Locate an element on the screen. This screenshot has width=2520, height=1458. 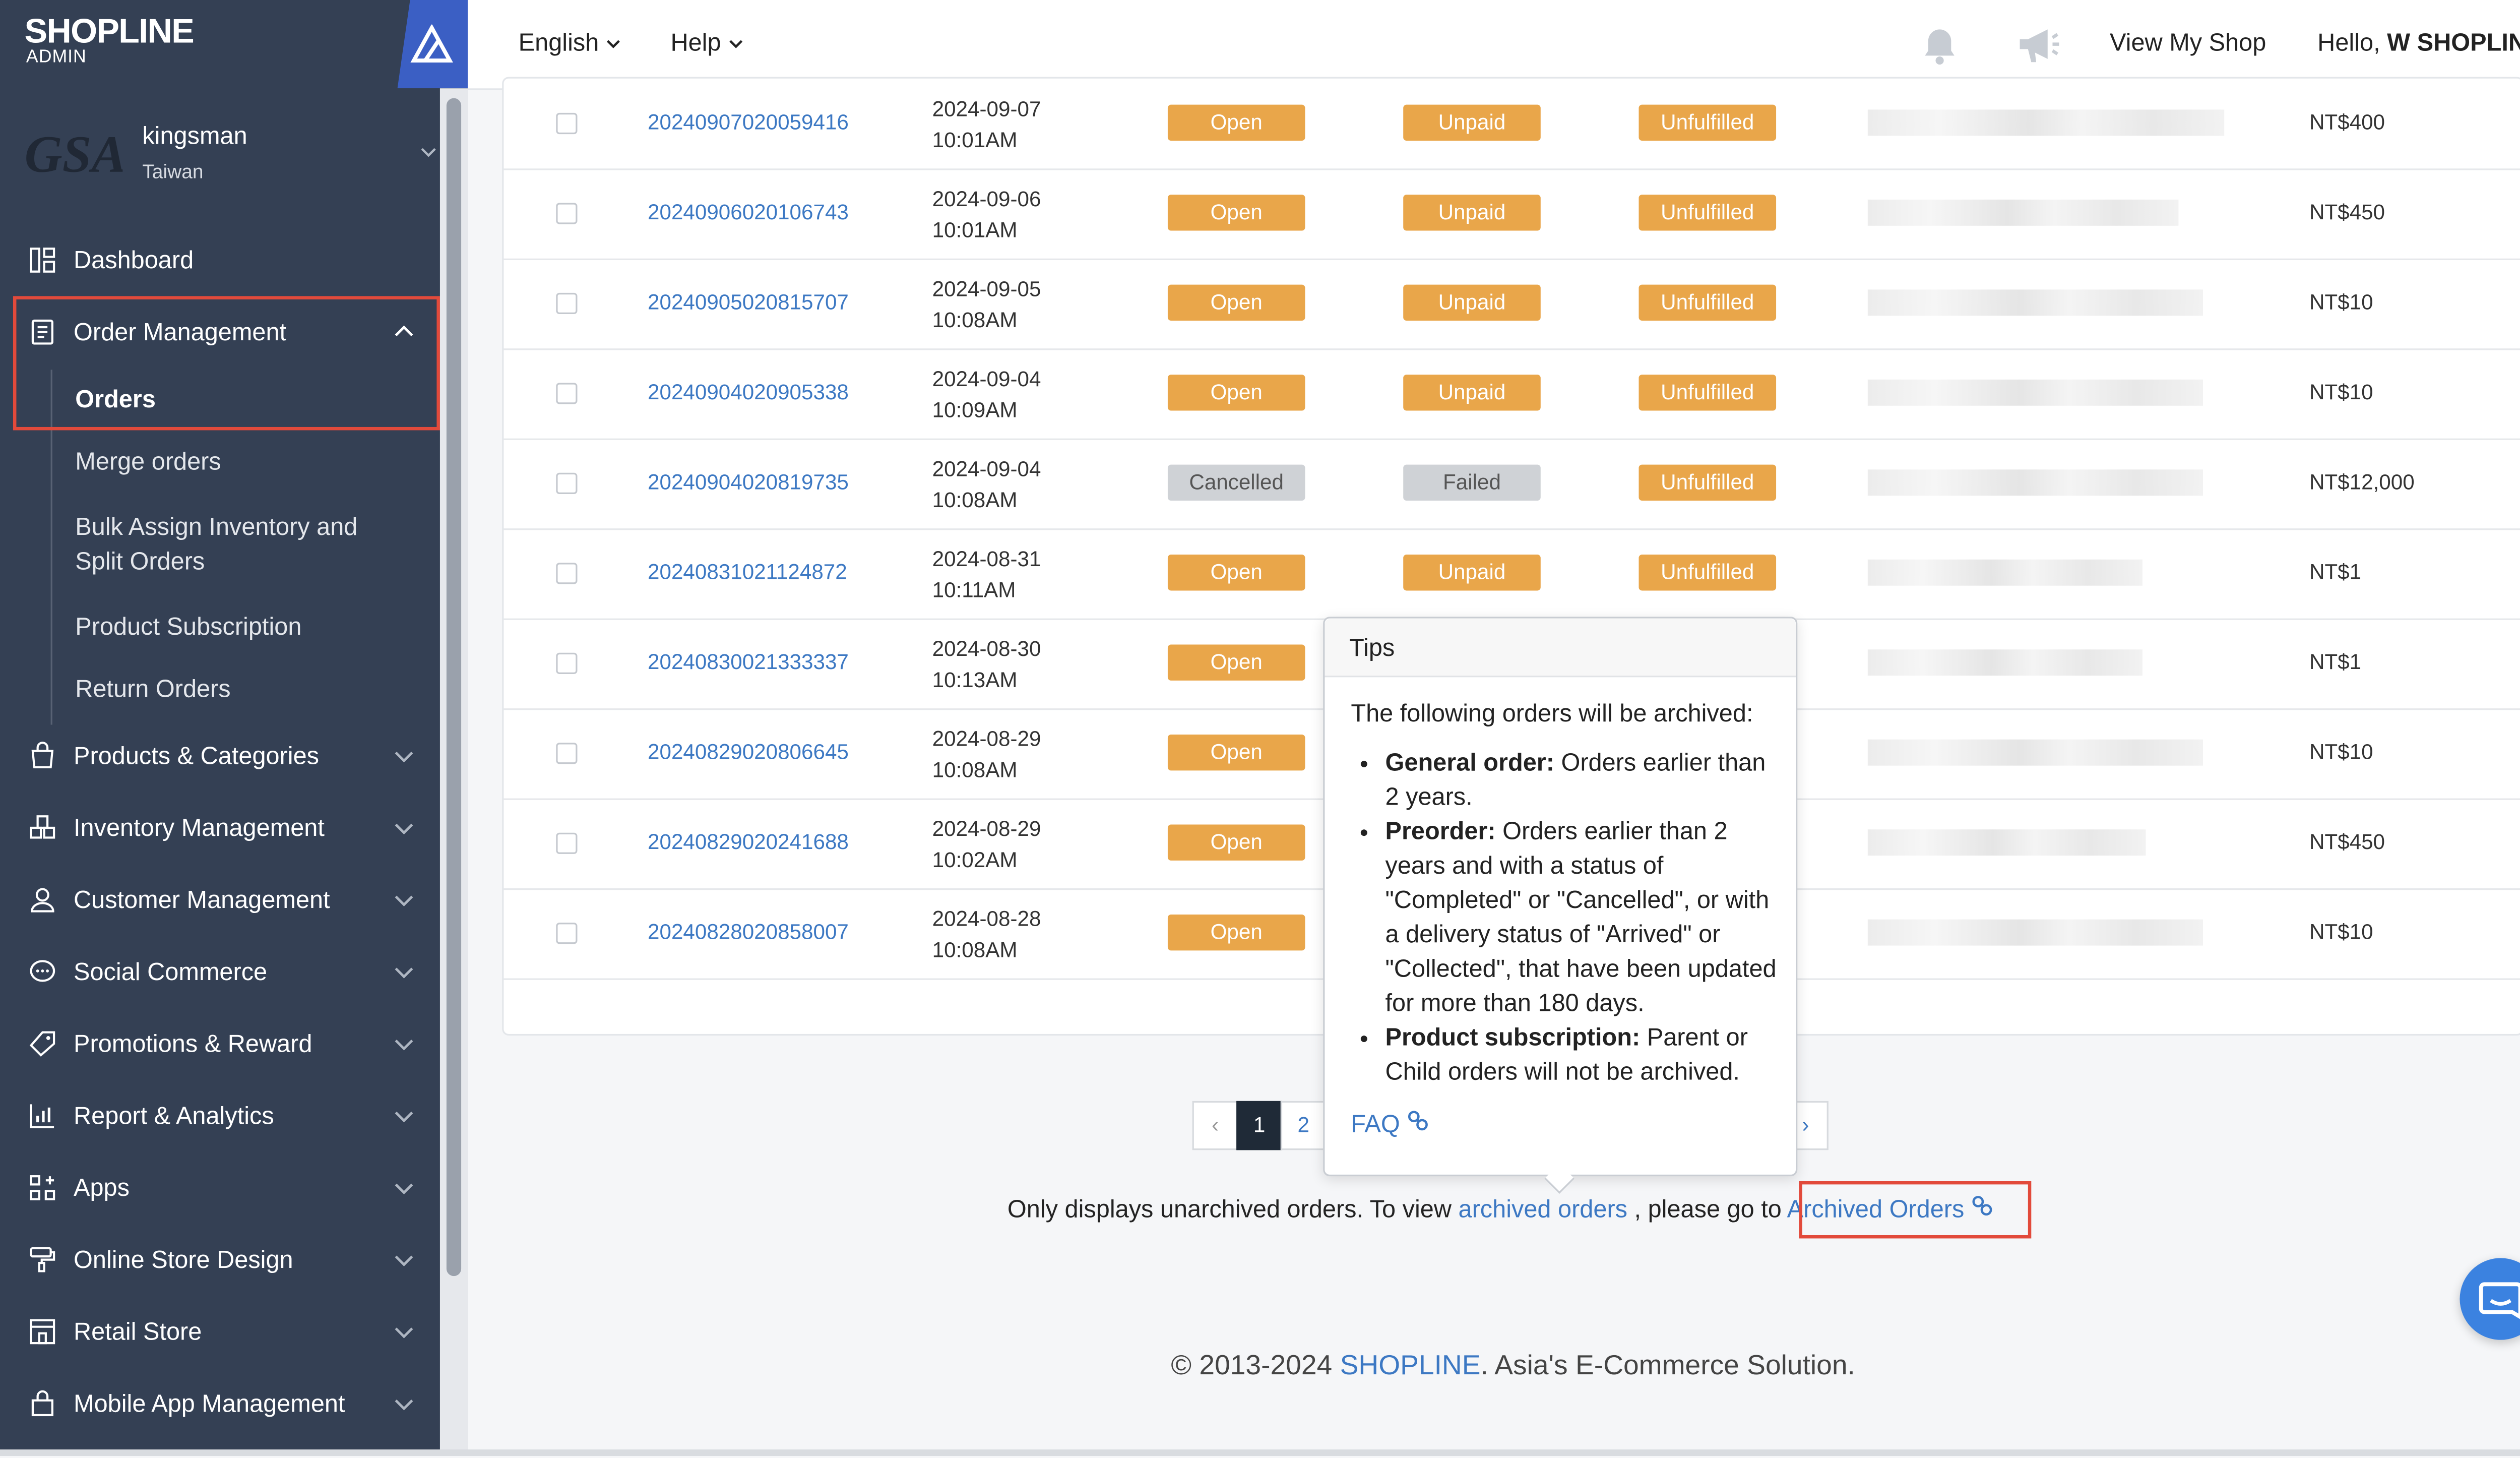
sidebar-scrollbar is located at coordinates (453, 772).